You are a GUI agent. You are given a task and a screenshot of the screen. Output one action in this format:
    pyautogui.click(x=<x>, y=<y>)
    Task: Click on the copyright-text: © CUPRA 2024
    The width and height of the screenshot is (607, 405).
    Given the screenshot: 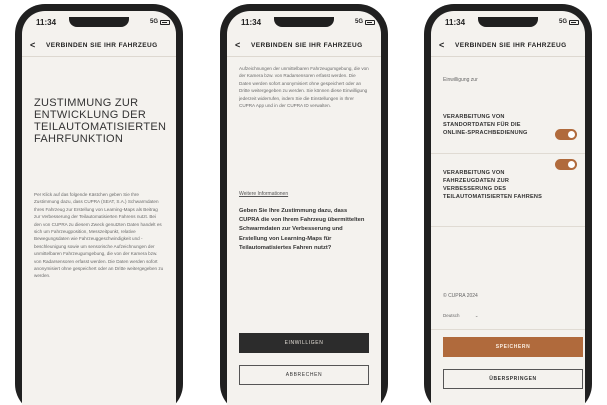 What is the action you would take?
    pyautogui.click(x=460, y=296)
    